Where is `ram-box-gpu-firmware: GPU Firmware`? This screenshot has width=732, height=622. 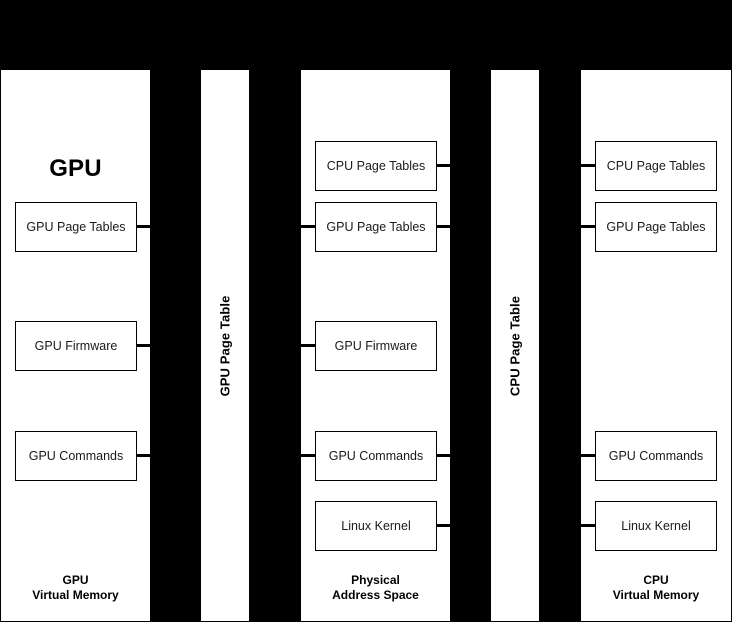 ram-box-gpu-firmware: GPU Firmware is located at coordinates (376, 346).